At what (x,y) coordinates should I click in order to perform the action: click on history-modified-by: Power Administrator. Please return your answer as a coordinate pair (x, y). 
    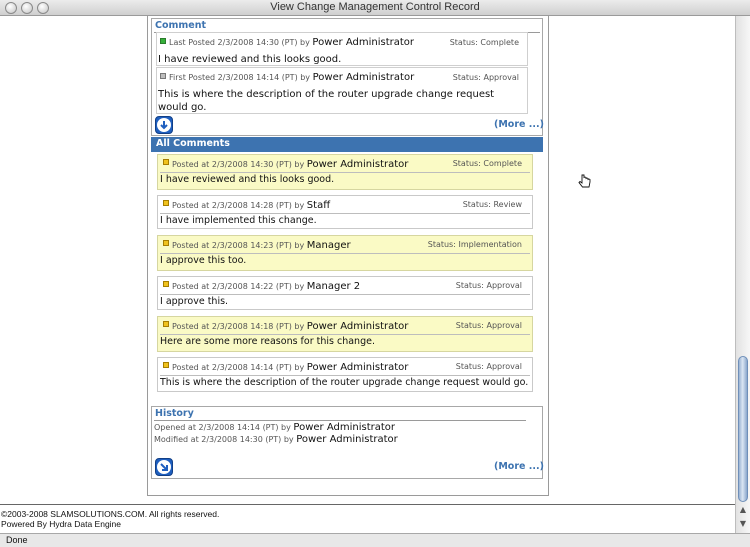
    Looking at the image, I should click on (347, 439).